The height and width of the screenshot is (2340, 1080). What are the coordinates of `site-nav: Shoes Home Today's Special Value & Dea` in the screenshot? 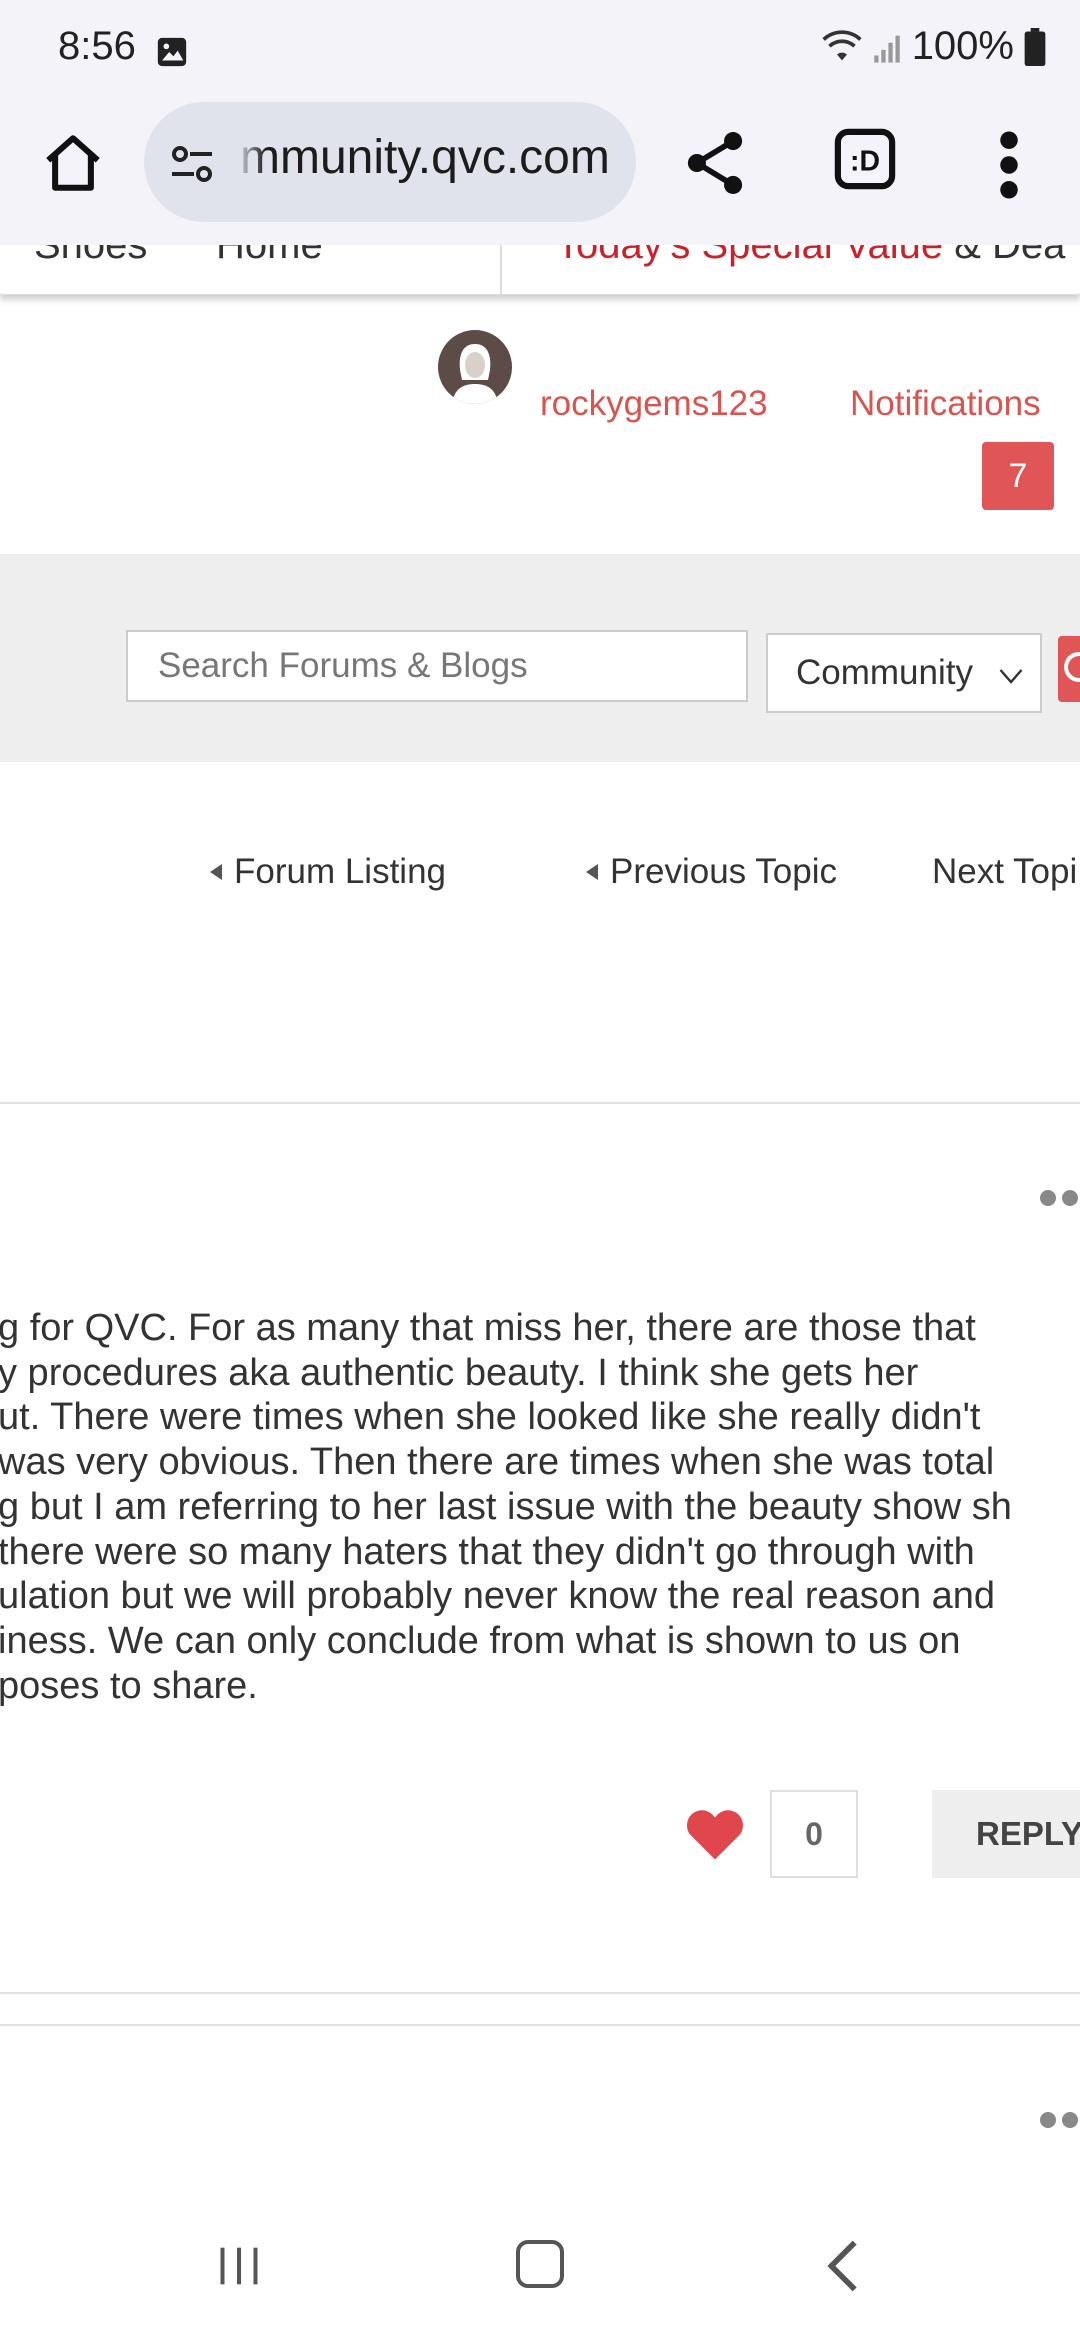 It's located at (540, 270).